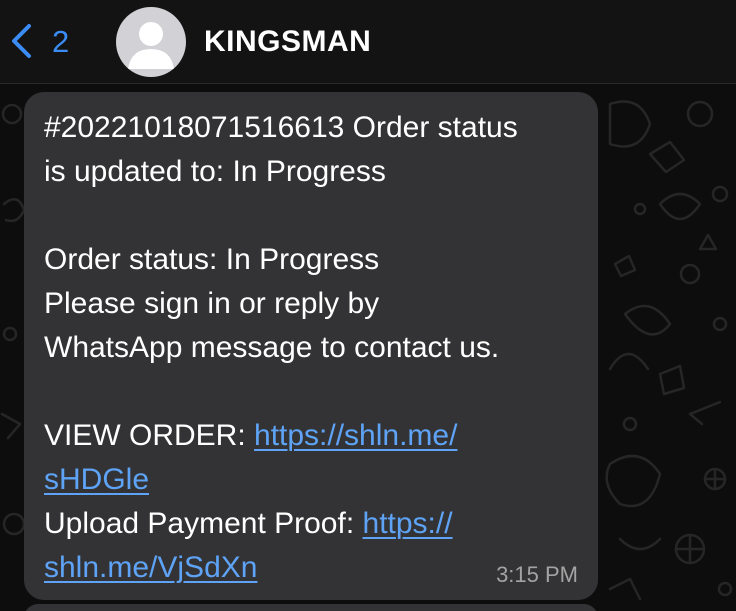  I want to click on message-timestamp: 3:15 PM, so click(537, 574).